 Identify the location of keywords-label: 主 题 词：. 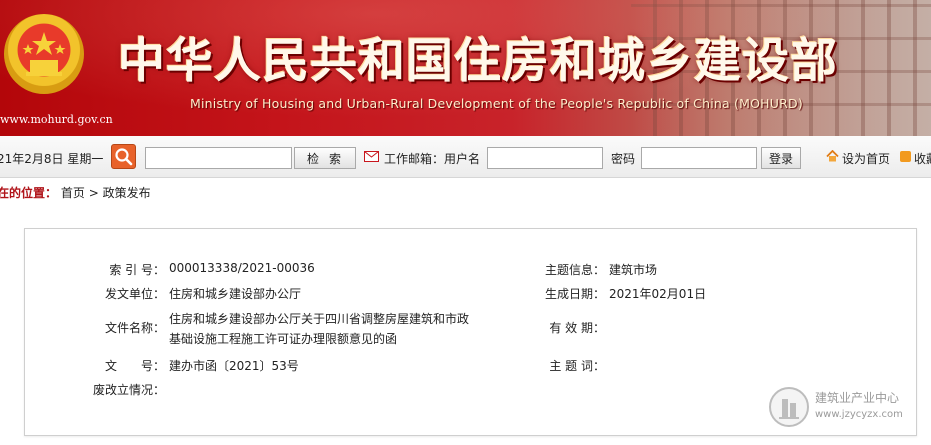
(577, 366).